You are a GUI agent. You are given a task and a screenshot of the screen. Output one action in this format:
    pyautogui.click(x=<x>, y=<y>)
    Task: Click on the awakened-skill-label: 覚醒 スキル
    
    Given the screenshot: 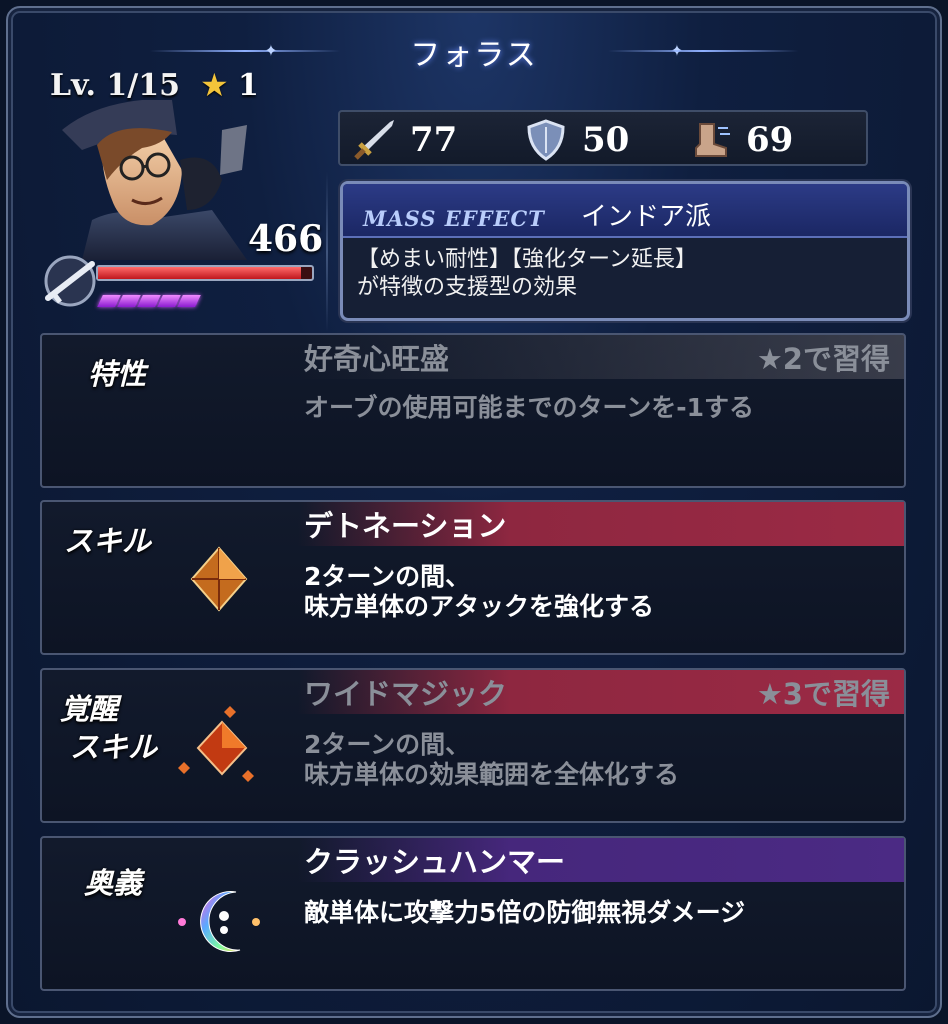 What is the action you would take?
    pyautogui.click(x=108, y=728)
    